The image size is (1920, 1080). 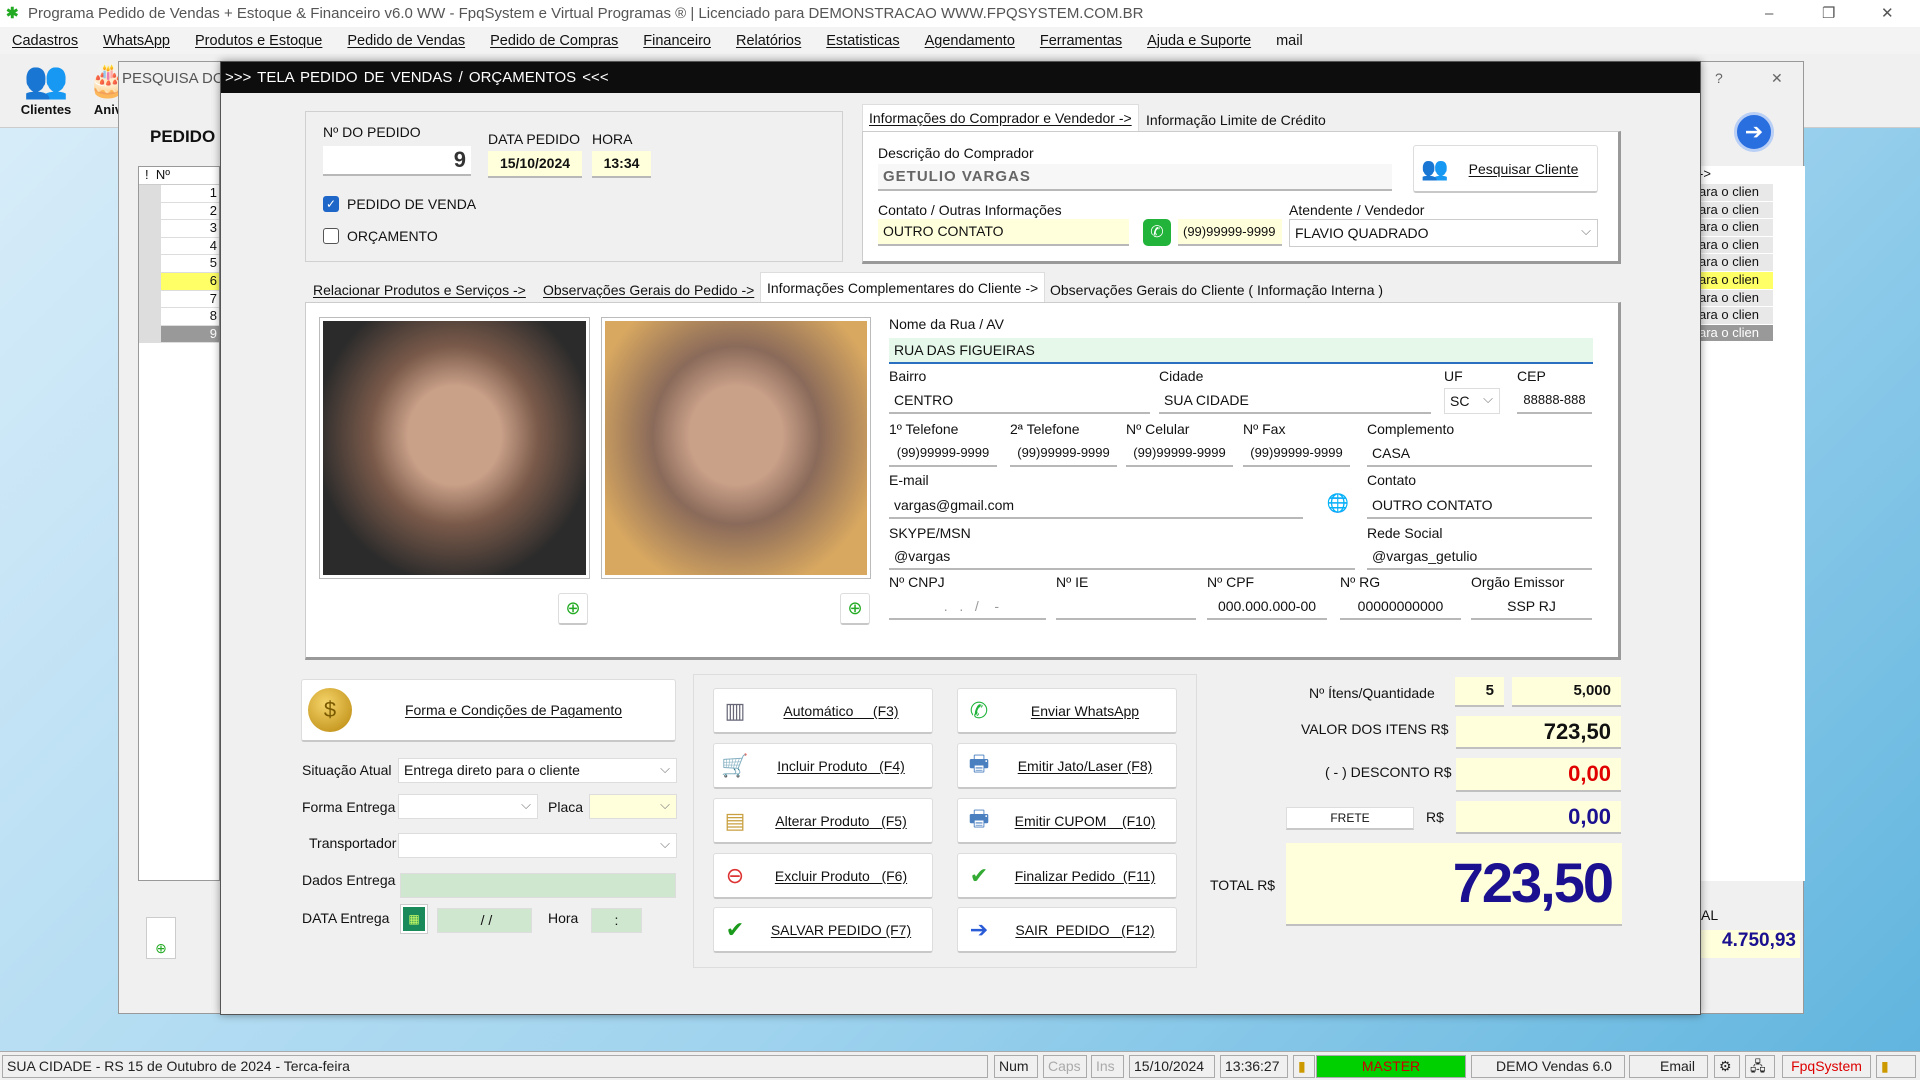 I want to click on action-button-5: 🖶 Emitir CUPOM (F10), so click(x=1067, y=821).